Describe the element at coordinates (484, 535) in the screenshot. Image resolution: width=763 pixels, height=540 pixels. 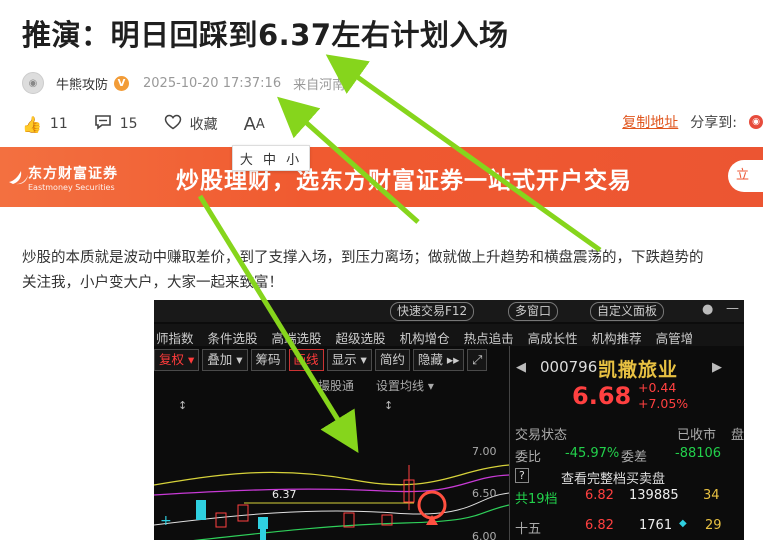
I see `y-tick: 6.00` at that location.